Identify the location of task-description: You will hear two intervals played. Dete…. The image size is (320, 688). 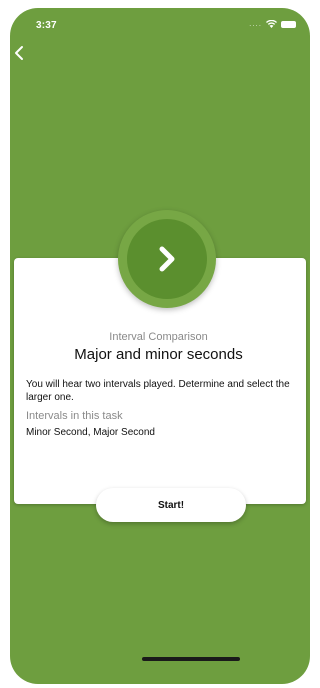
(158, 391).